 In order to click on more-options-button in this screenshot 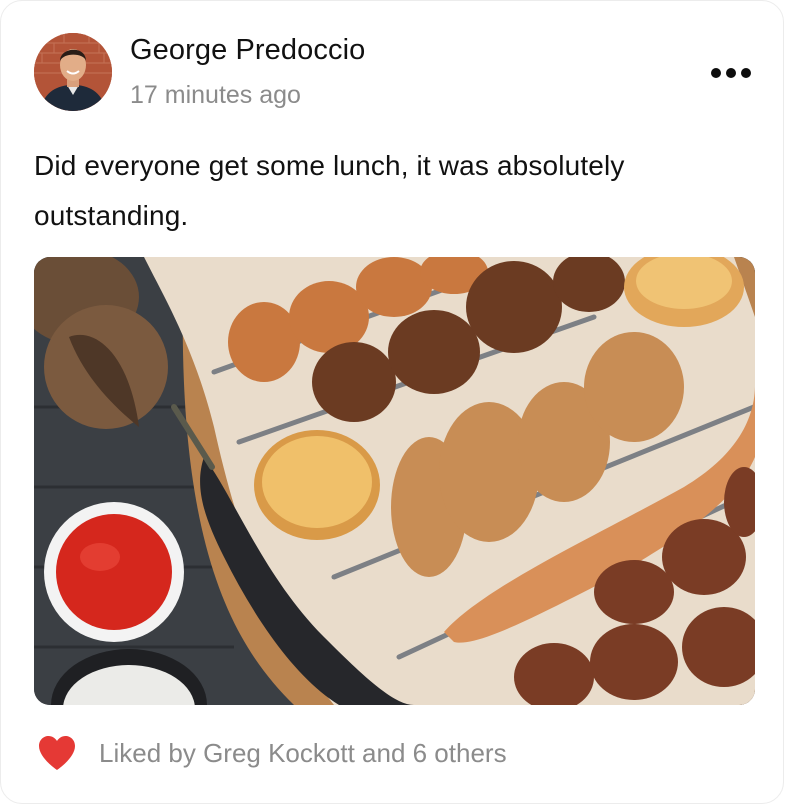, I will do `click(731, 73)`.